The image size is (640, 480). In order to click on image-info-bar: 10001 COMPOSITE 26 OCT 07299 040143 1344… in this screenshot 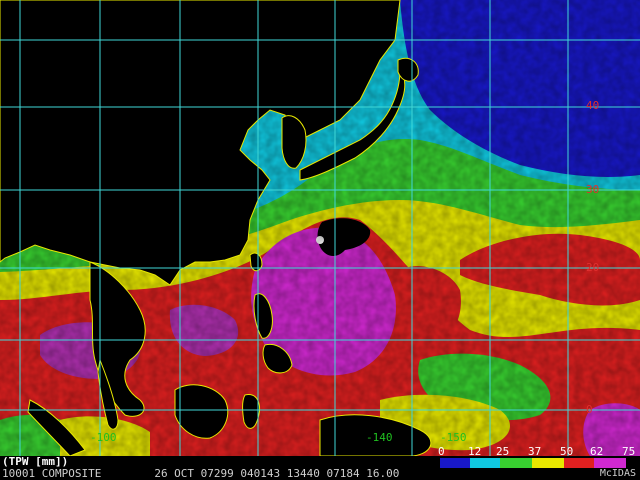, I will do `click(320, 474)`.